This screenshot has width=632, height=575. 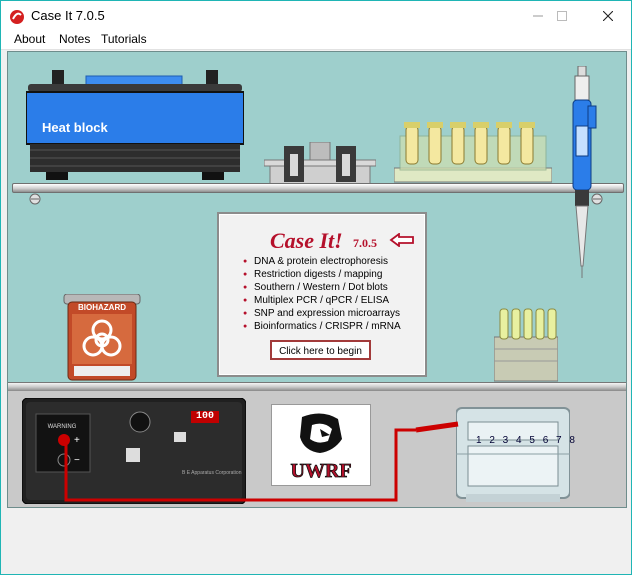 What do you see at coordinates (401, 240) in the screenshot?
I see `arrow-left-icon` at bounding box center [401, 240].